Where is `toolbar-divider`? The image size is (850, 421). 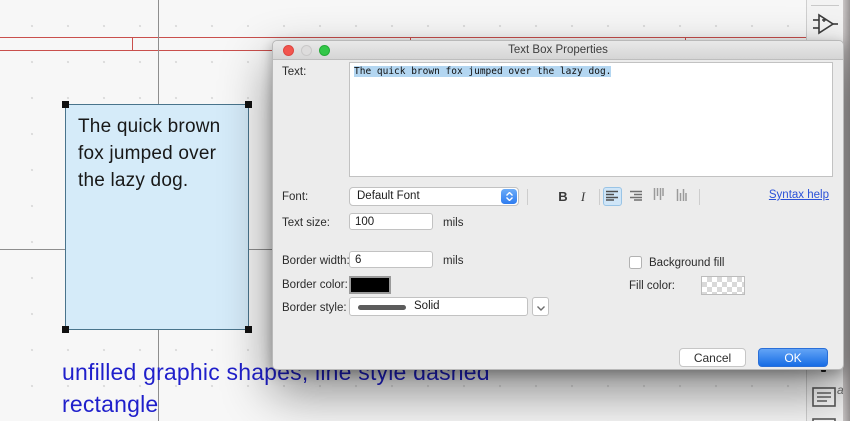
toolbar-divider is located at coordinates (825, 5).